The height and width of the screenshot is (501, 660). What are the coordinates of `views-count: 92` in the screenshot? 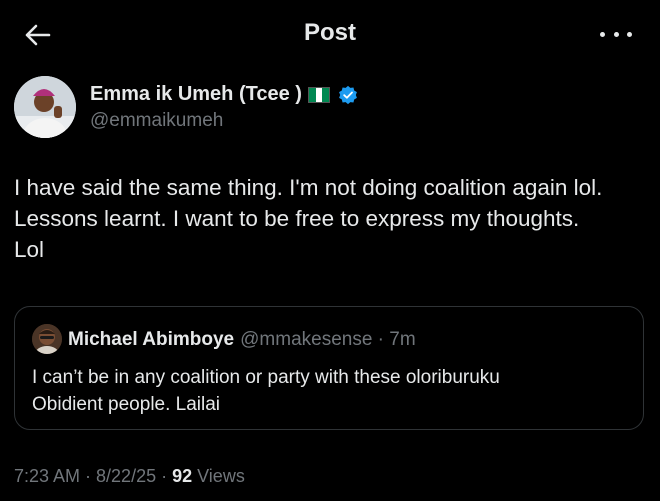 It's located at (182, 476).